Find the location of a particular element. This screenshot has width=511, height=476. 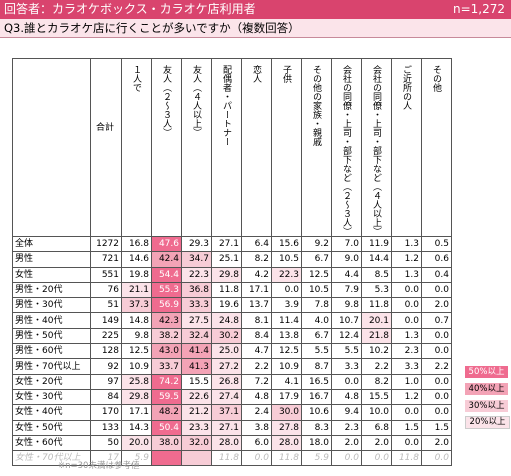

row-label: 男性 is located at coordinates (51, 259).